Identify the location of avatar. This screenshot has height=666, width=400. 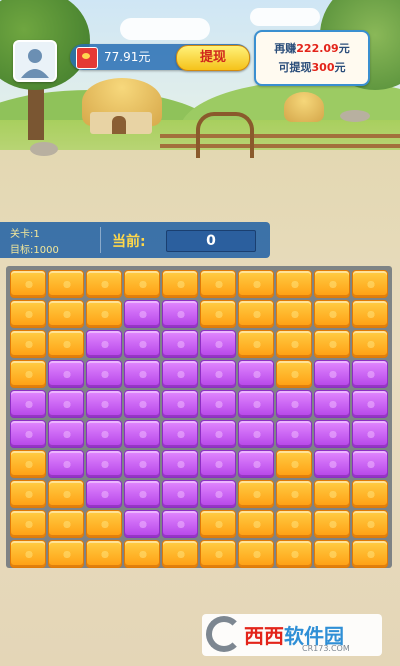
(35, 61).